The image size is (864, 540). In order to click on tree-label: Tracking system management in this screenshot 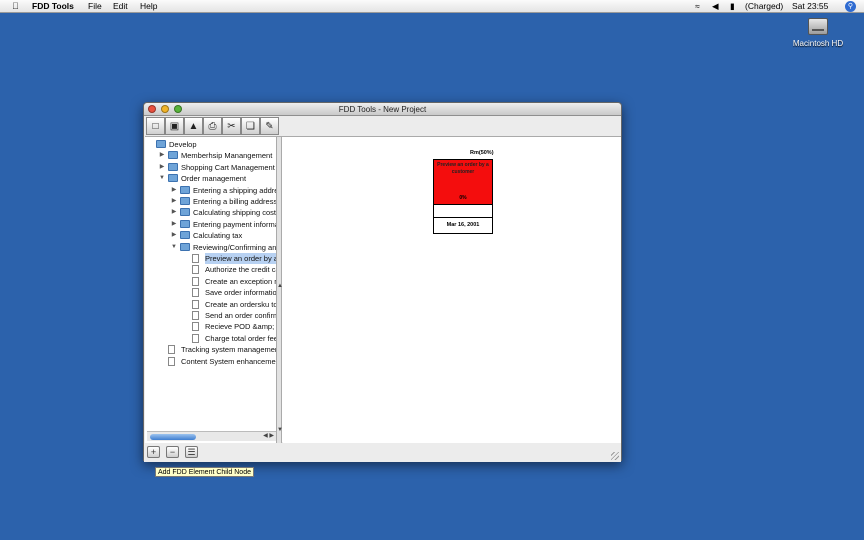, I will do `click(228, 350)`.